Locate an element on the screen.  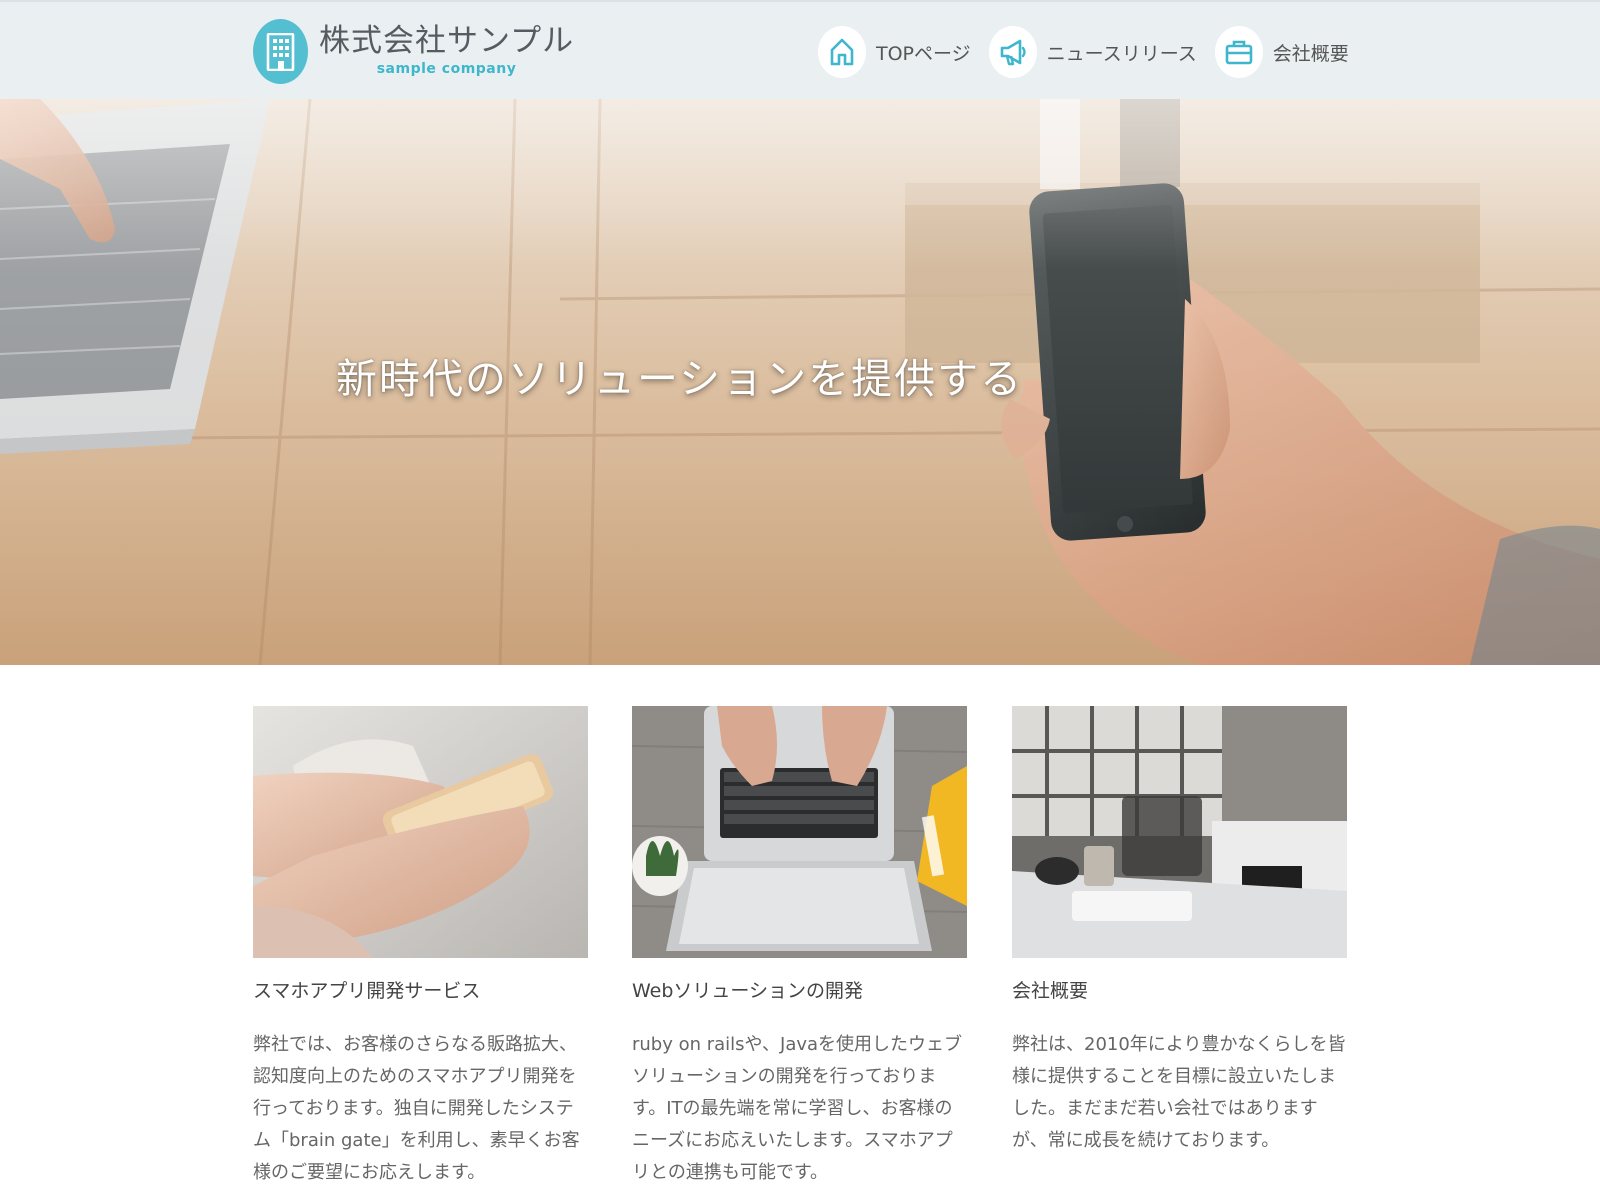
main-nav: TOPページ ニュースリリース 会社概要 is located at coordinates (1092, 52).